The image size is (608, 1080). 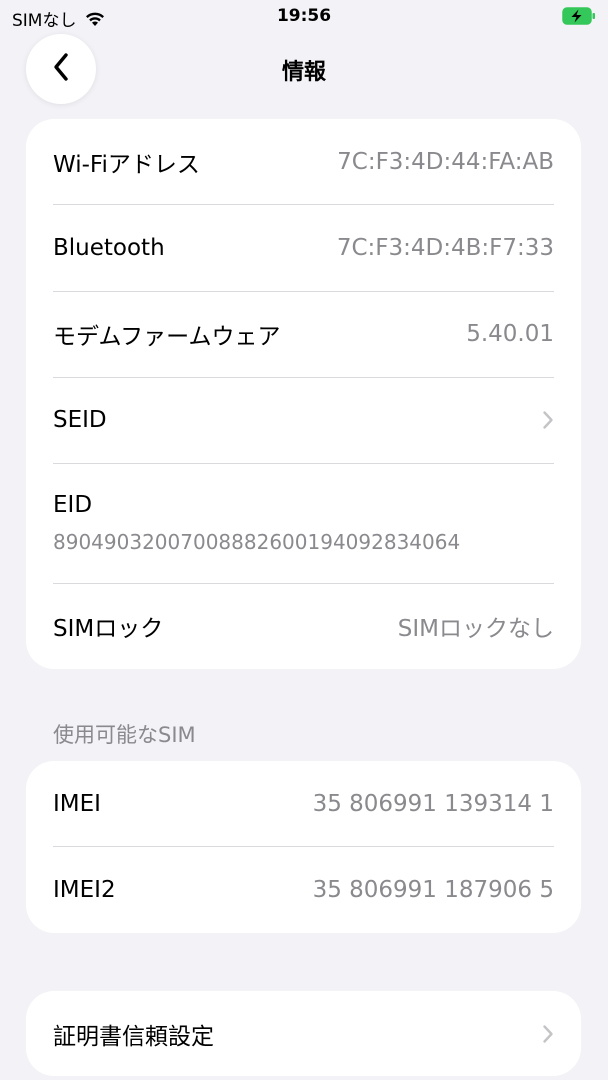 What do you see at coordinates (108, 629) in the screenshot?
I see `sim-lock-label: SIMロック` at bounding box center [108, 629].